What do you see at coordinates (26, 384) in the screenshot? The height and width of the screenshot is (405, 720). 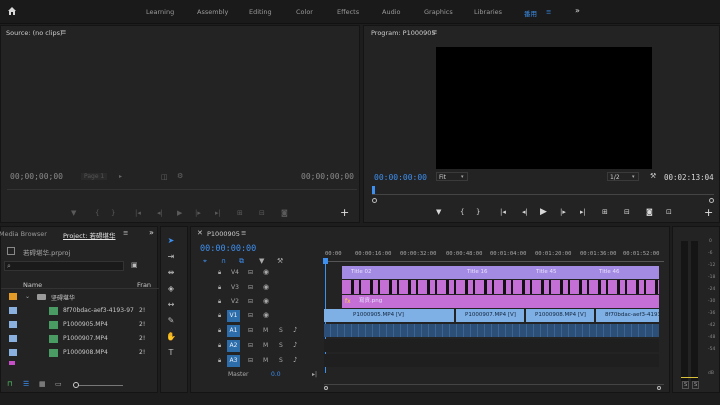 I see `list-view-icon: ☰` at bounding box center [26, 384].